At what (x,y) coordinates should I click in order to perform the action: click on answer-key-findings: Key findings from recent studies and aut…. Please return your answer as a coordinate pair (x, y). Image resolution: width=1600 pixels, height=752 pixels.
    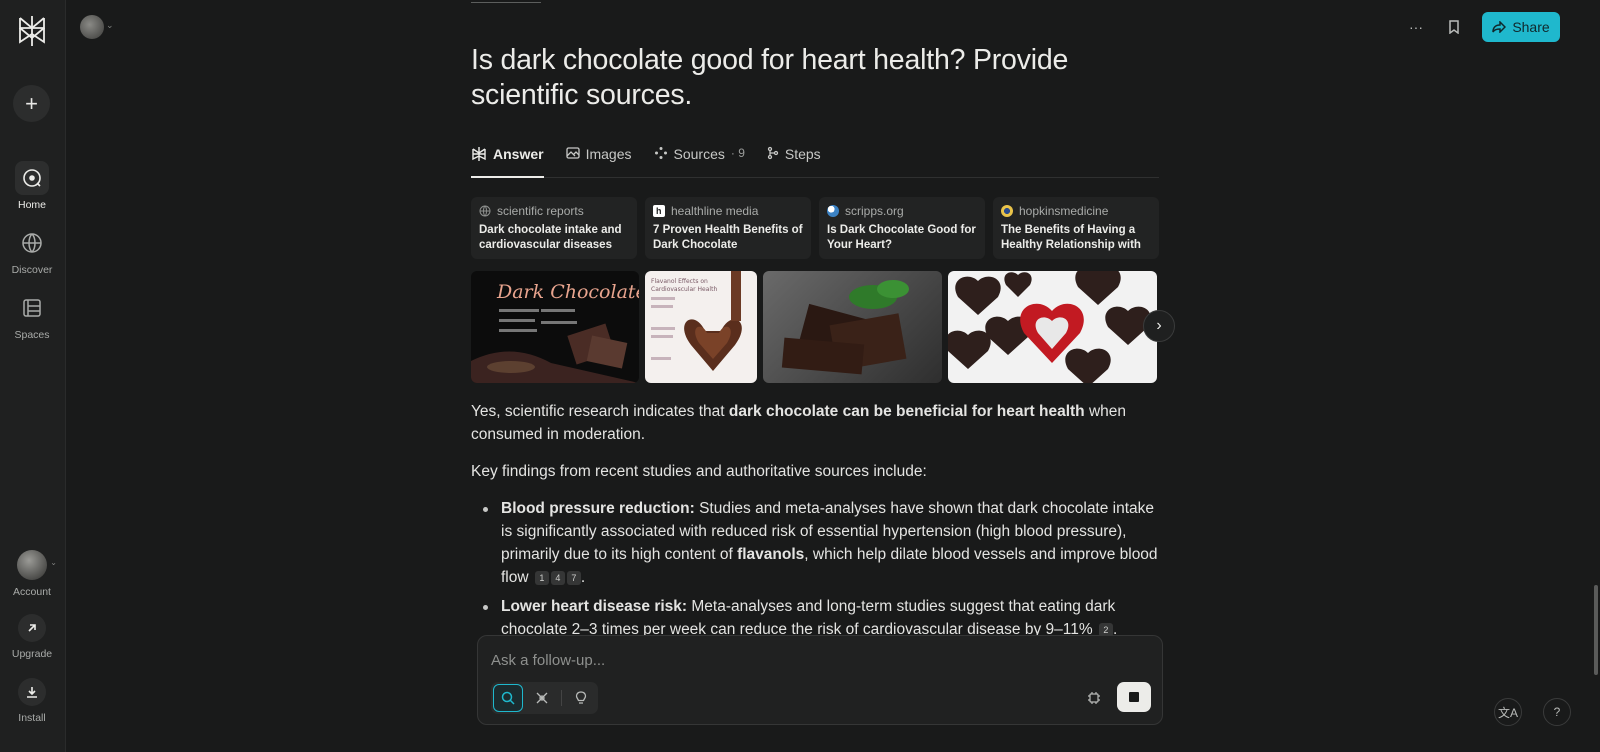
    Looking at the image, I should click on (699, 471).